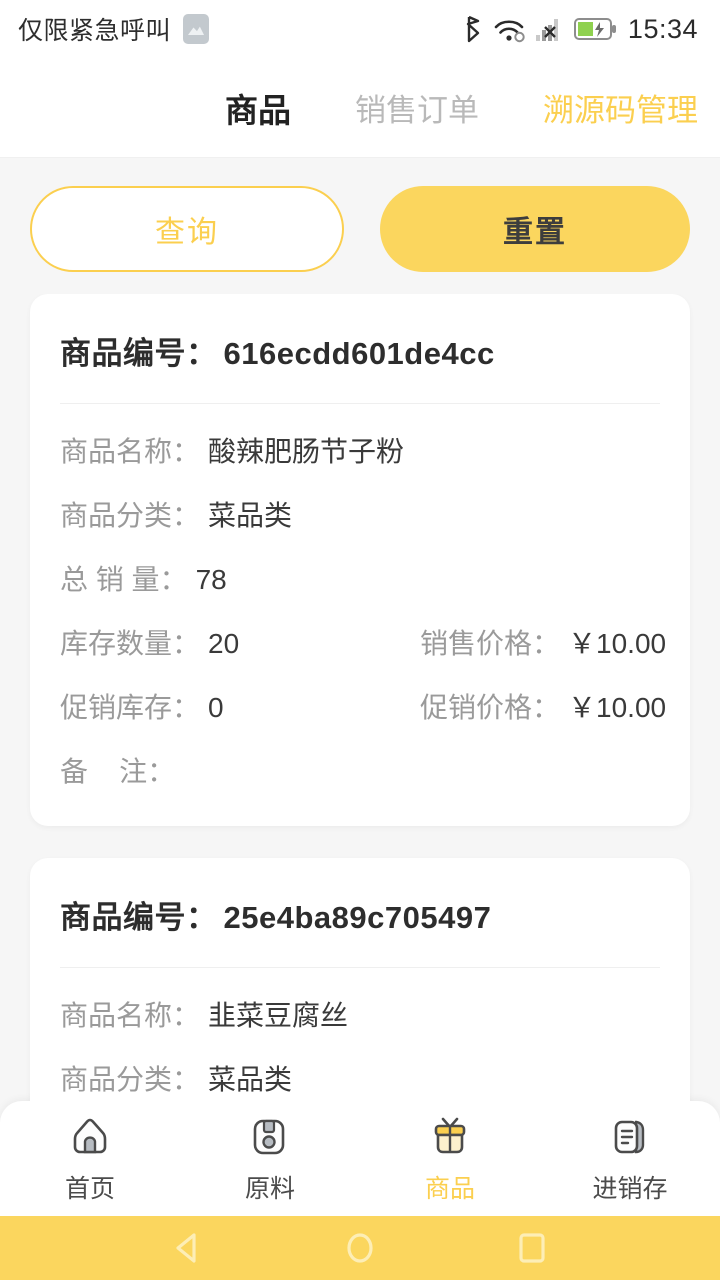 This screenshot has height=1280, width=720. What do you see at coordinates (130, 643) in the screenshot?
I see `field-label: 库存数量：` at bounding box center [130, 643].